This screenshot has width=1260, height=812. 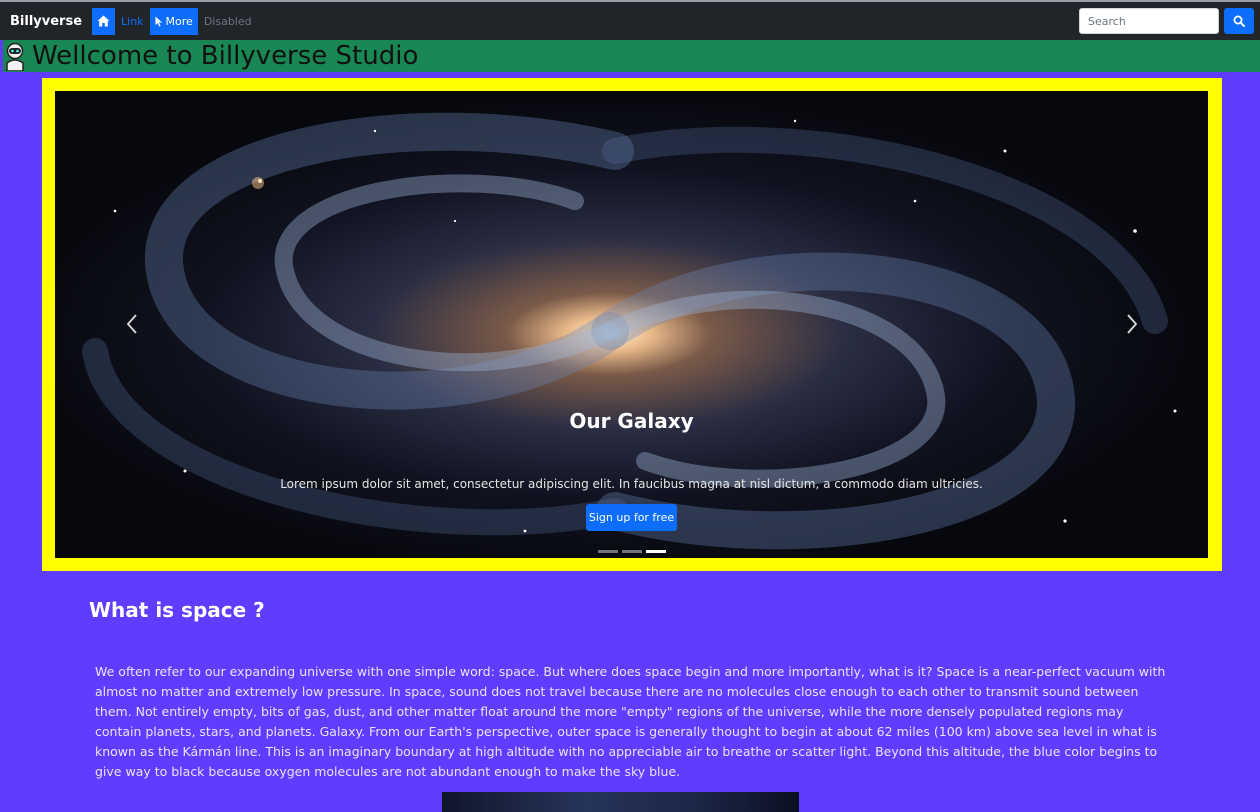 What do you see at coordinates (620, 802) in the screenshot?
I see `space-image` at bounding box center [620, 802].